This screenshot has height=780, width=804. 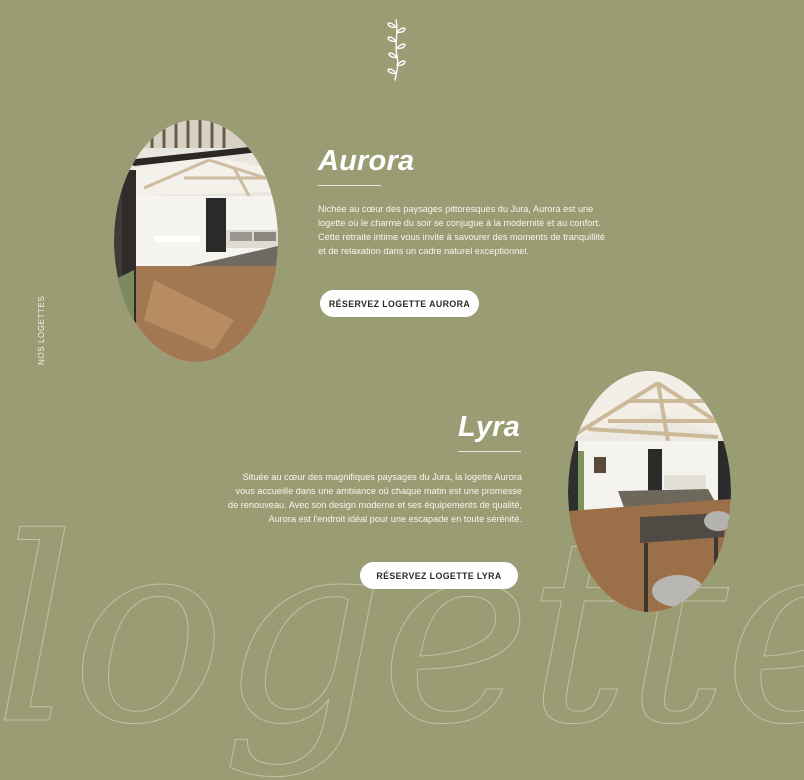 I want to click on aurora-title-divider, so click(x=349, y=185).